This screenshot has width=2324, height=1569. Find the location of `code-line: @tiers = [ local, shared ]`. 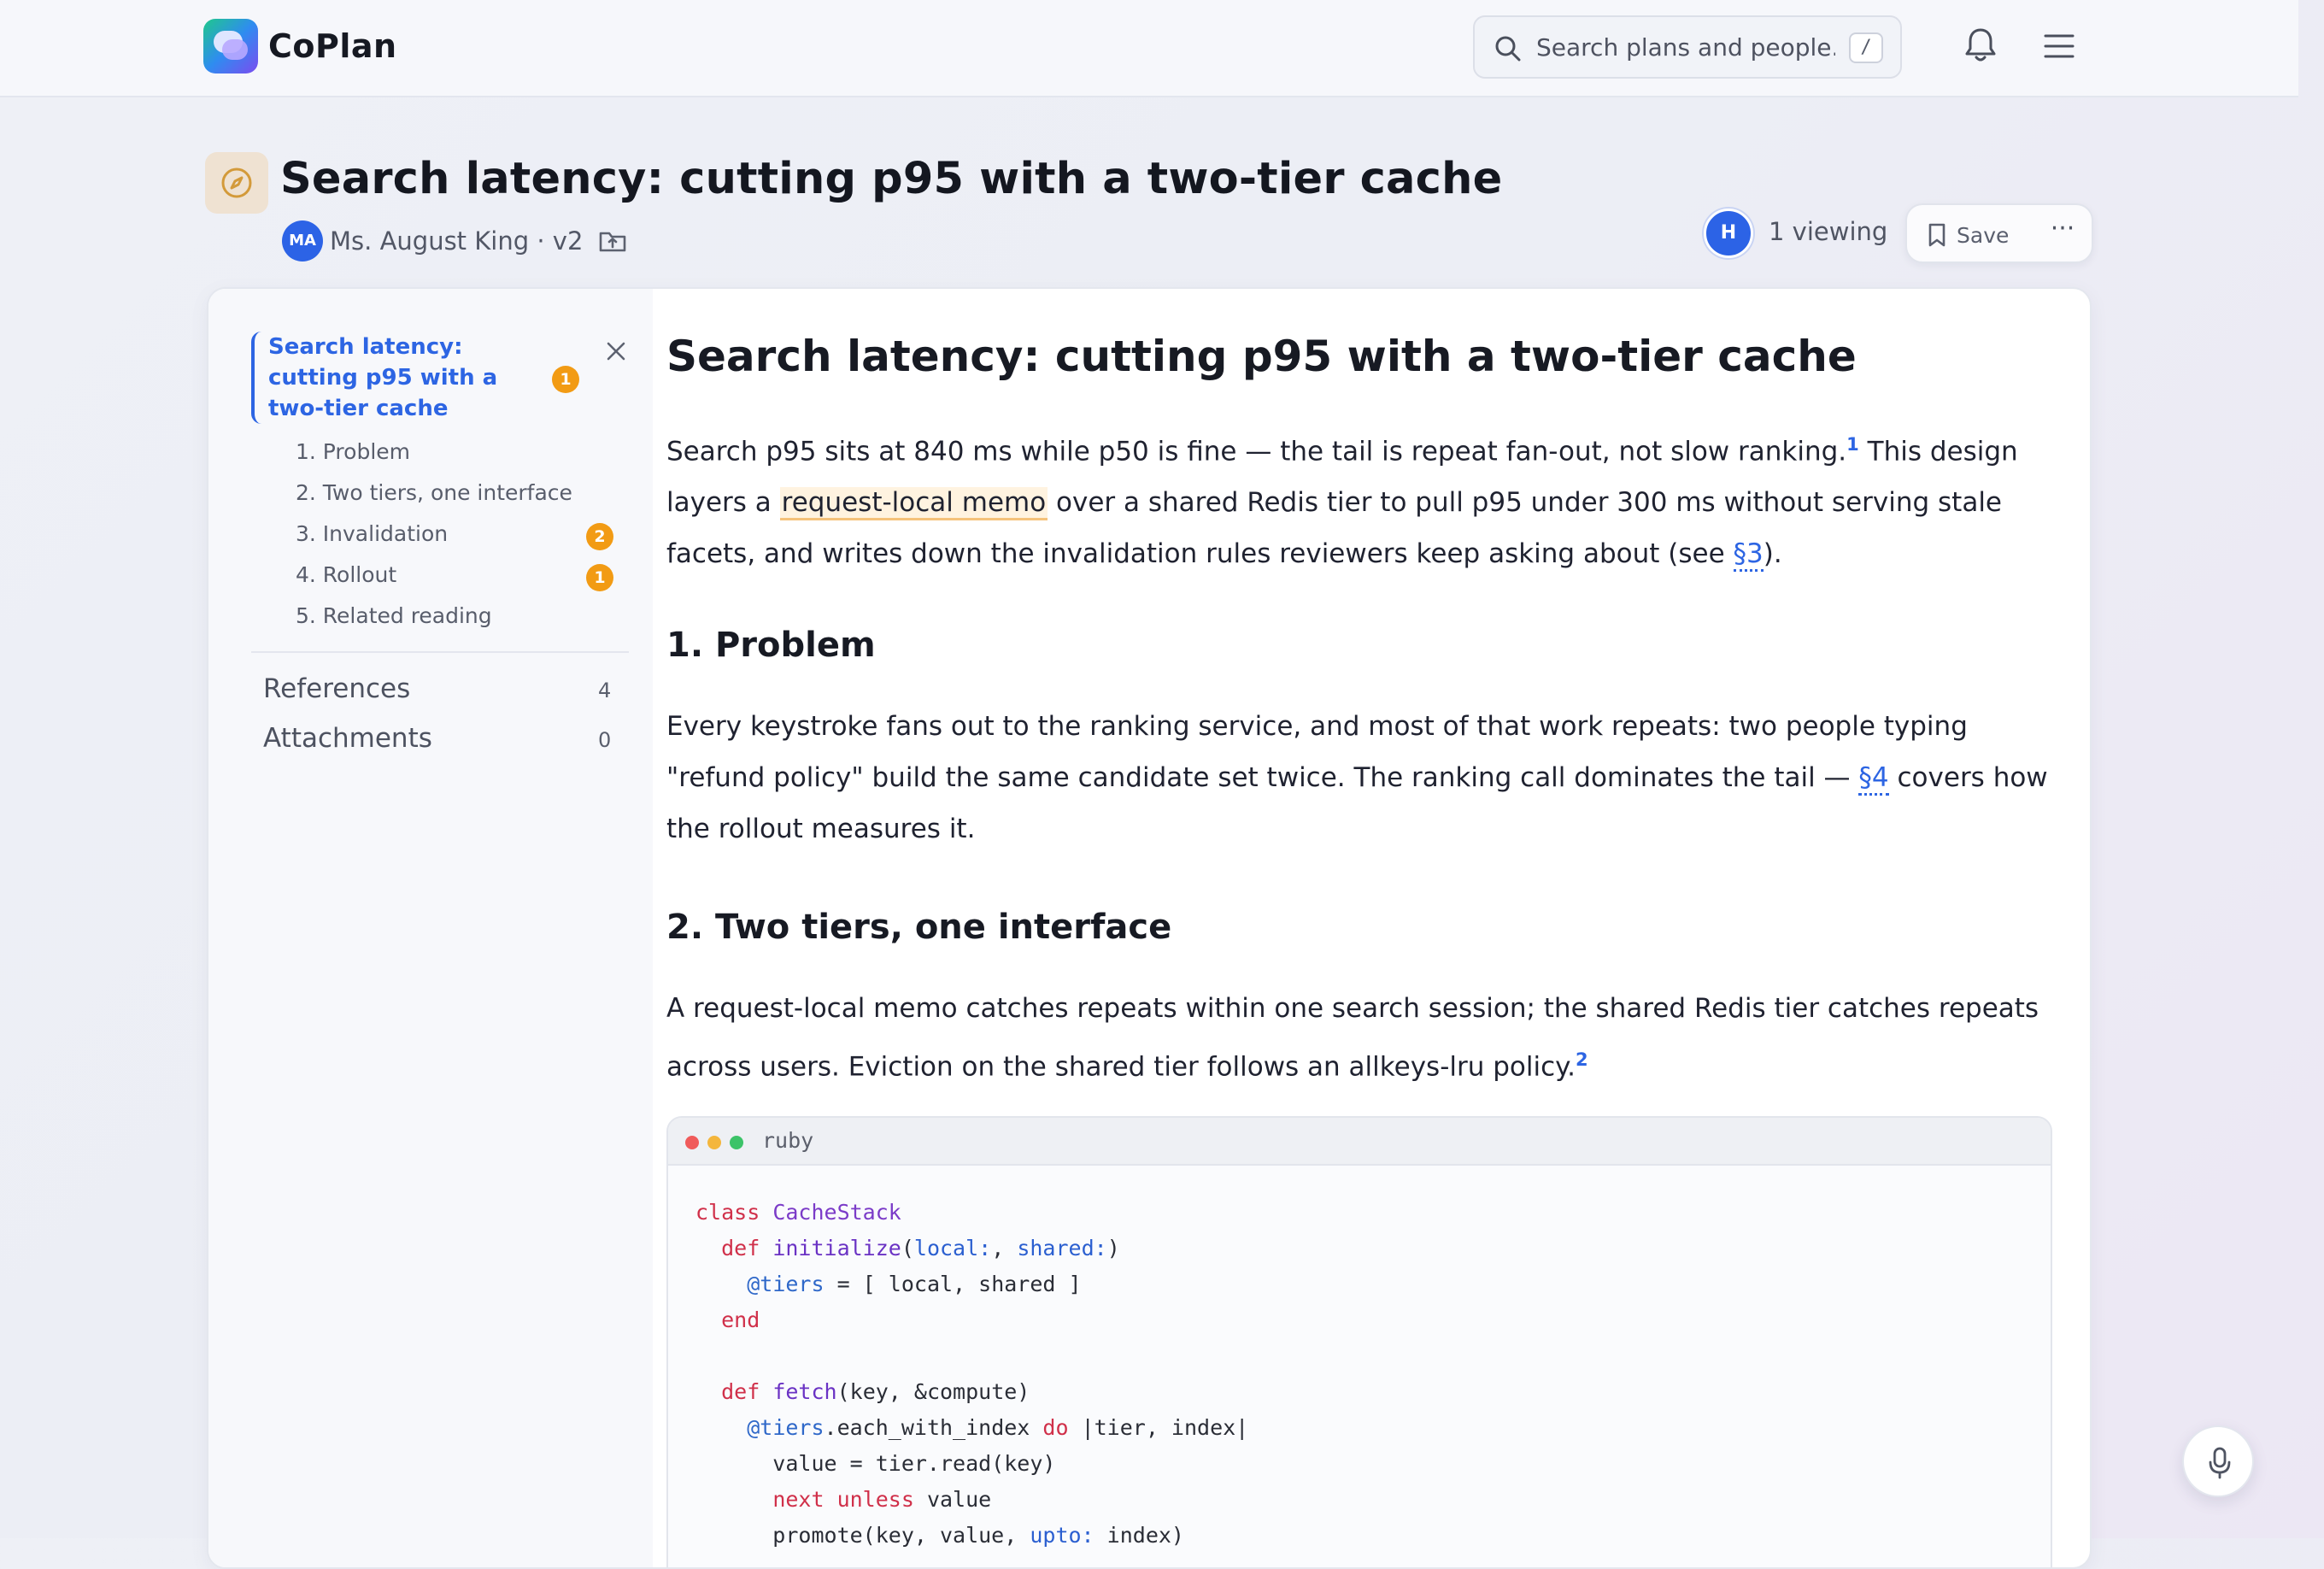

code-line: @tiers = [ local, shared ] is located at coordinates (971, 1284).